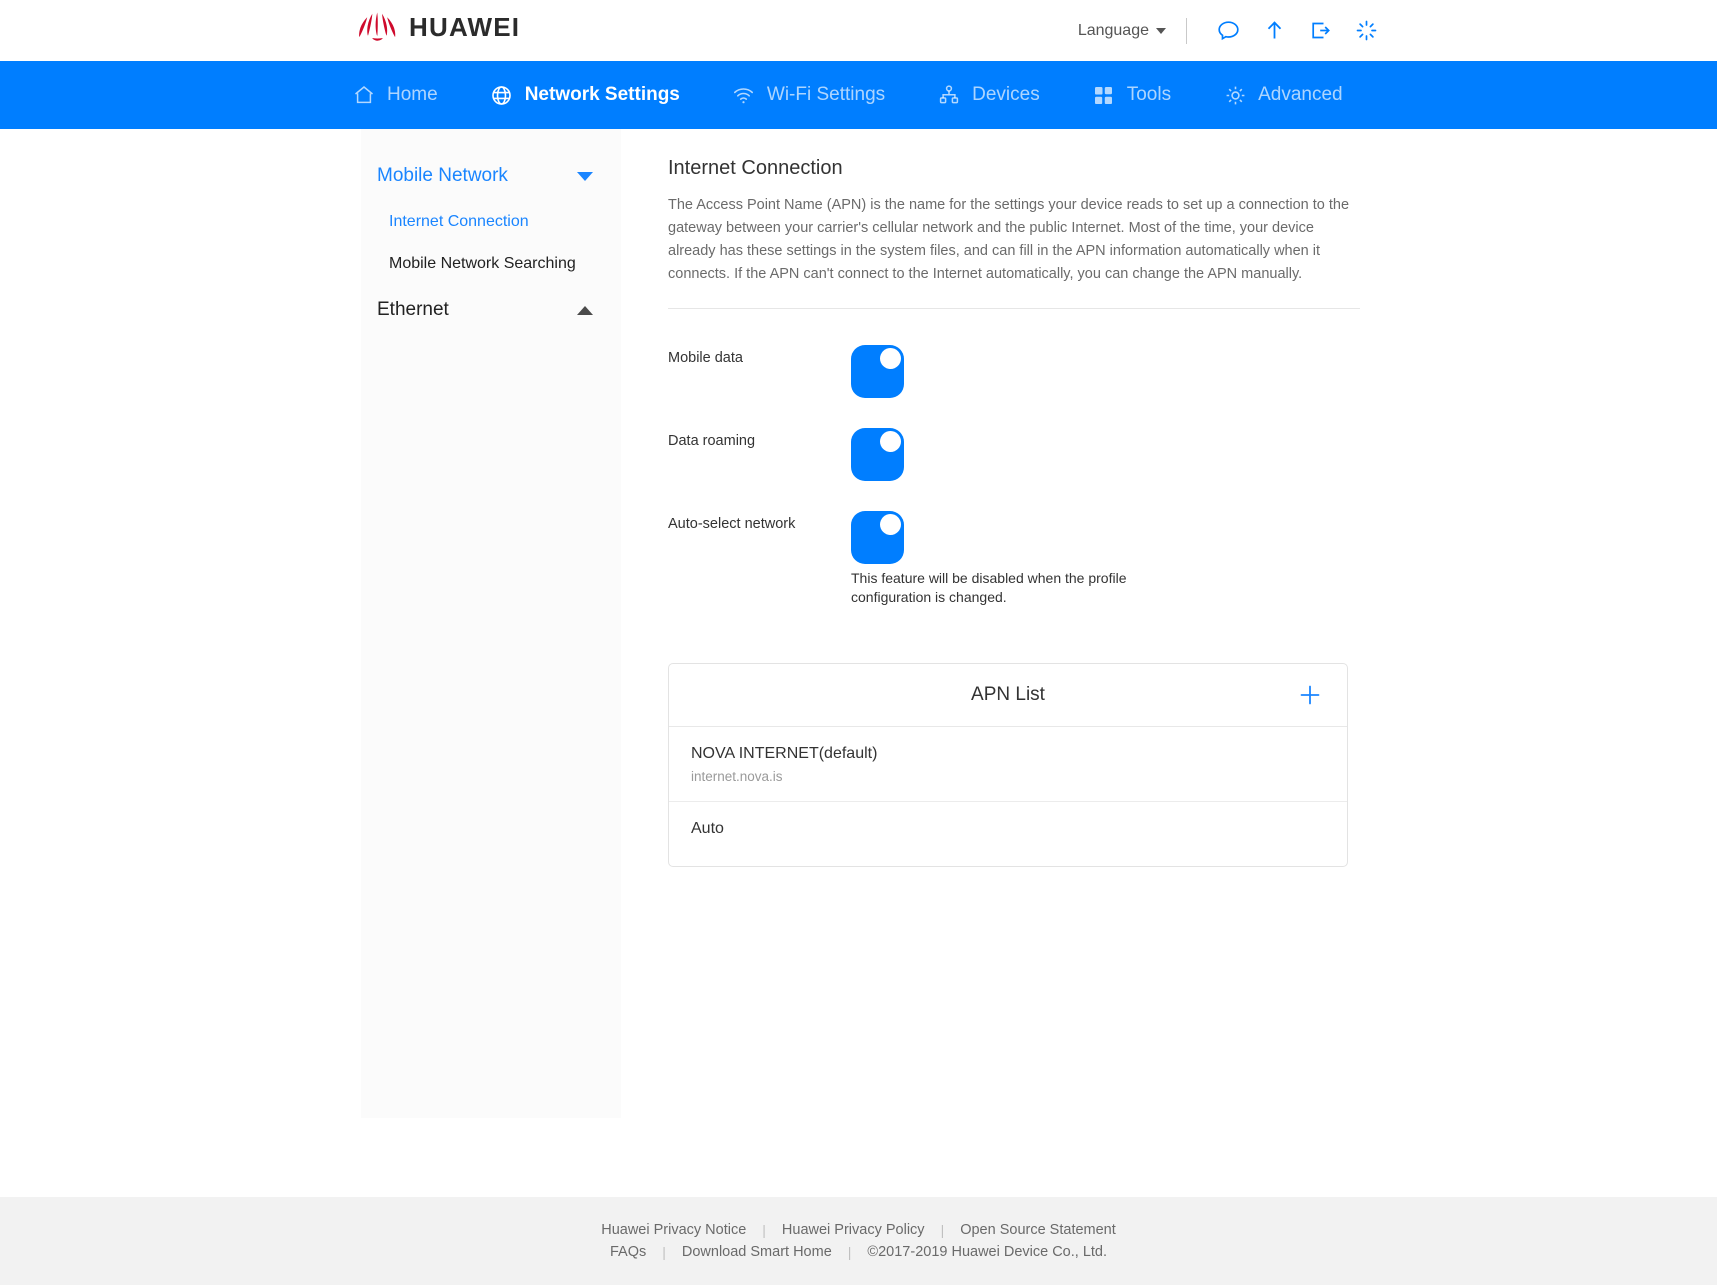 The width and height of the screenshot is (1717, 1285). I want to click on brand-name: HUAWEI, so click(465, 27).